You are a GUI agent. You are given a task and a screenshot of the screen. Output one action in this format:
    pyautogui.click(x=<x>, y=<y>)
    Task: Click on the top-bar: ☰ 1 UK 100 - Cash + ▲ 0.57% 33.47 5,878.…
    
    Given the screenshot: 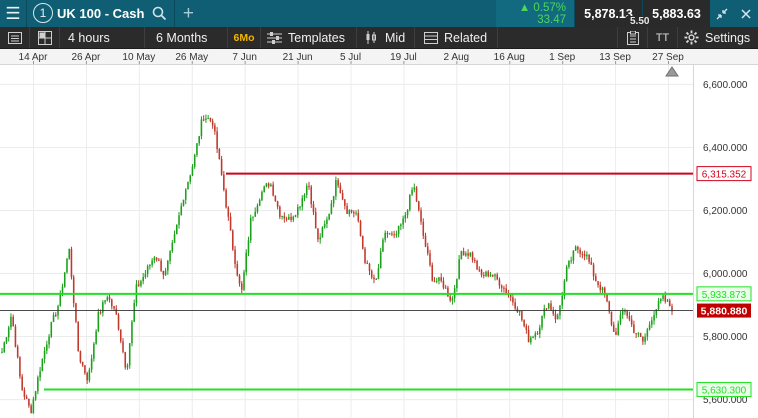 What is the action you would take?
    pyautogui.click(x=379, y=13)
    